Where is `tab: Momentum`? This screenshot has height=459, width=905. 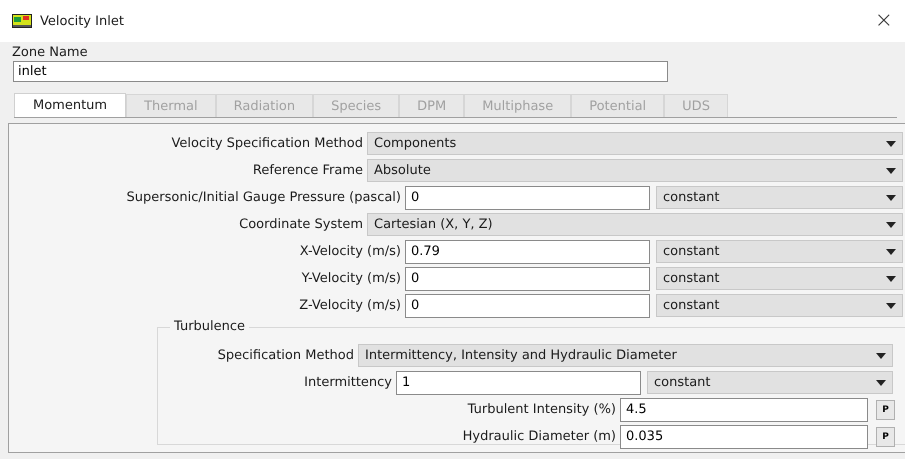 tab: Momentum is located at coordinates (70, 105).